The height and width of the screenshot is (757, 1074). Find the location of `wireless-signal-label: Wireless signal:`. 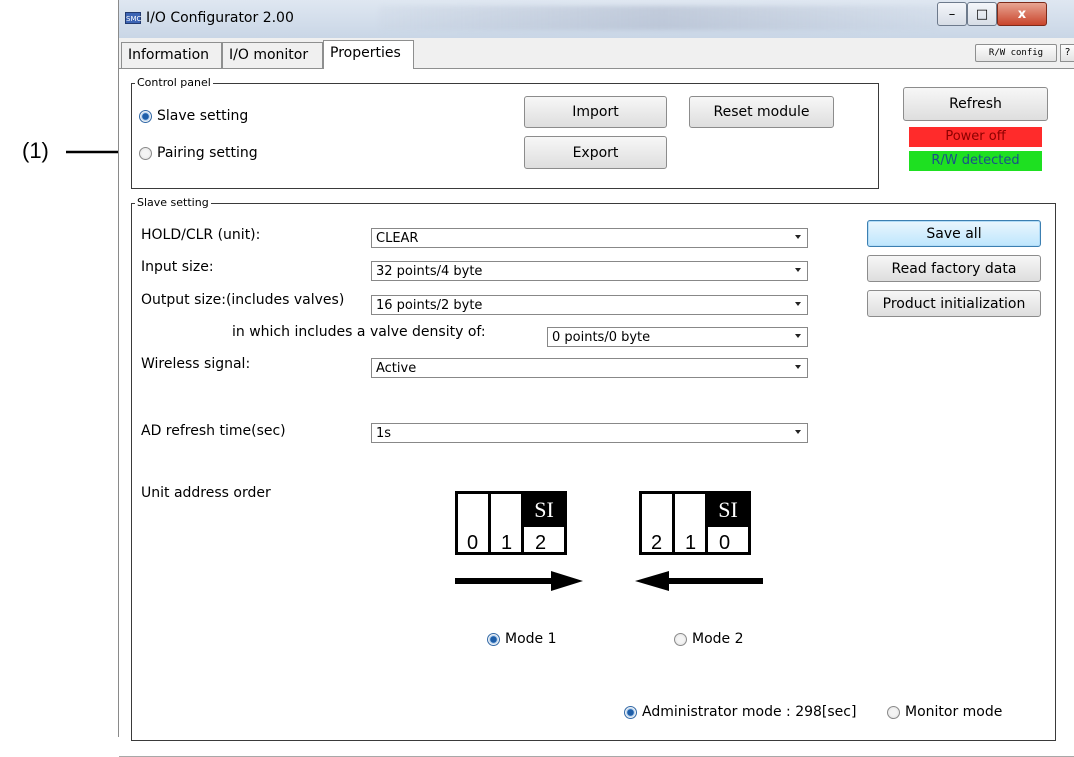

wireless-signal-label: Wireless signal: is located at coordinates (196, 364).